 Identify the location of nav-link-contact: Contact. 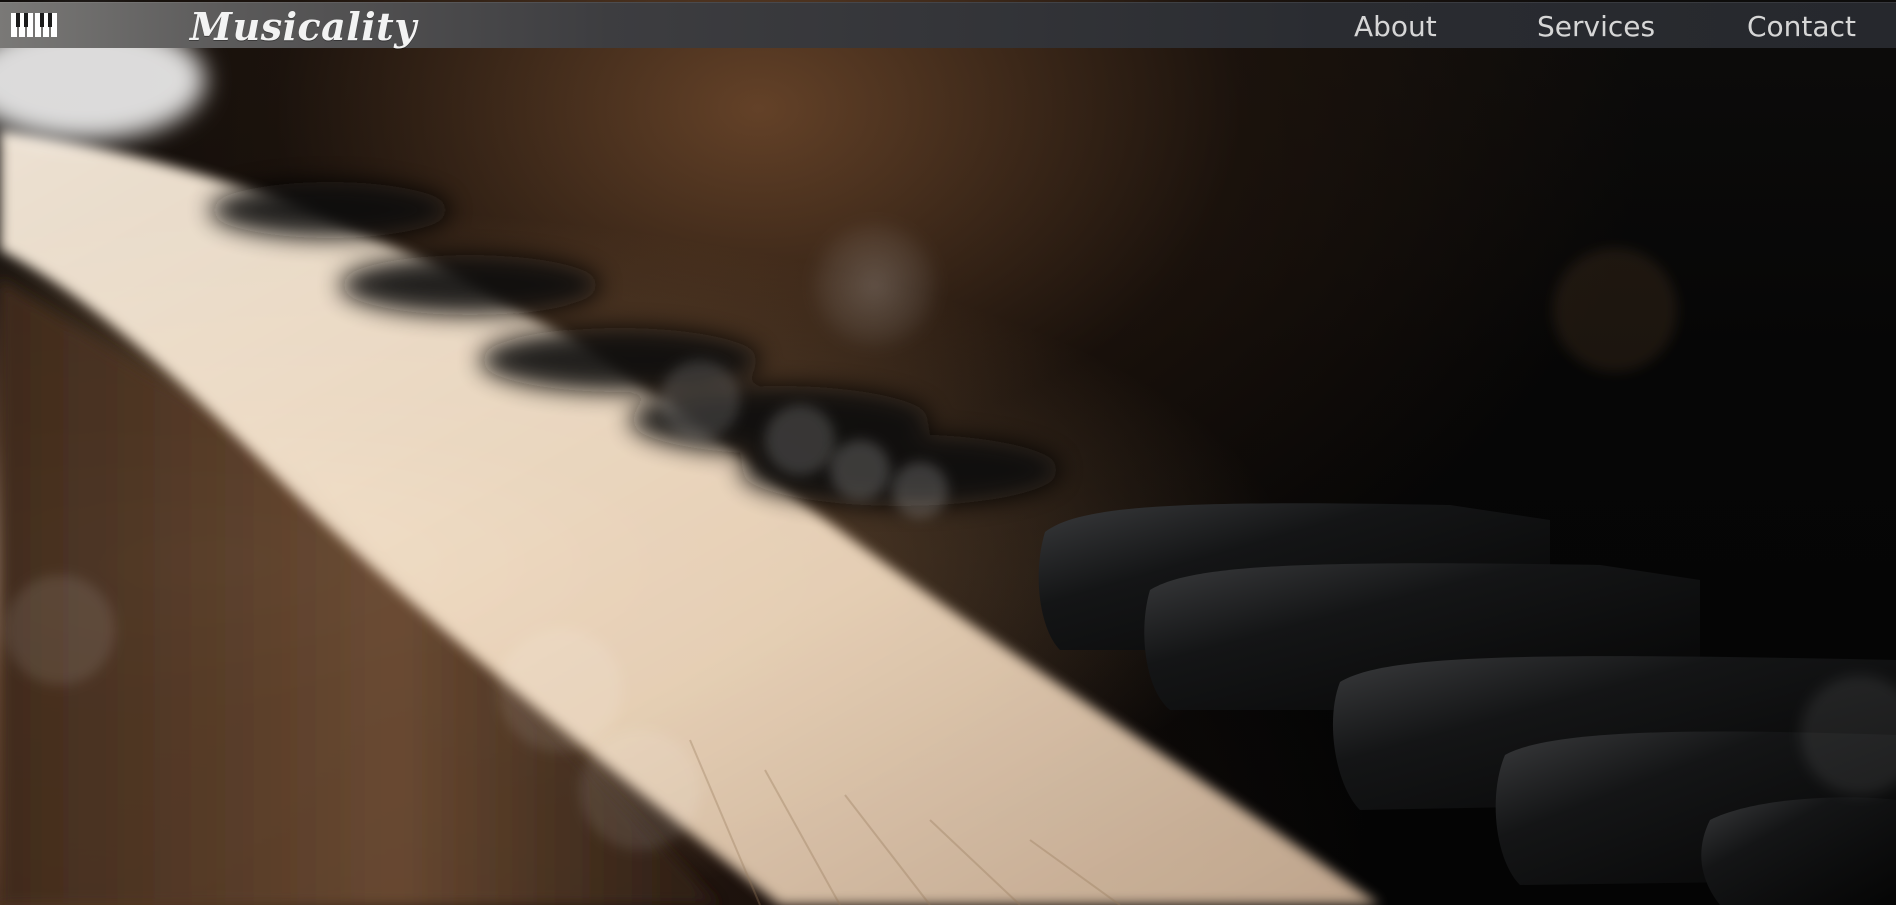
(1801, 27).